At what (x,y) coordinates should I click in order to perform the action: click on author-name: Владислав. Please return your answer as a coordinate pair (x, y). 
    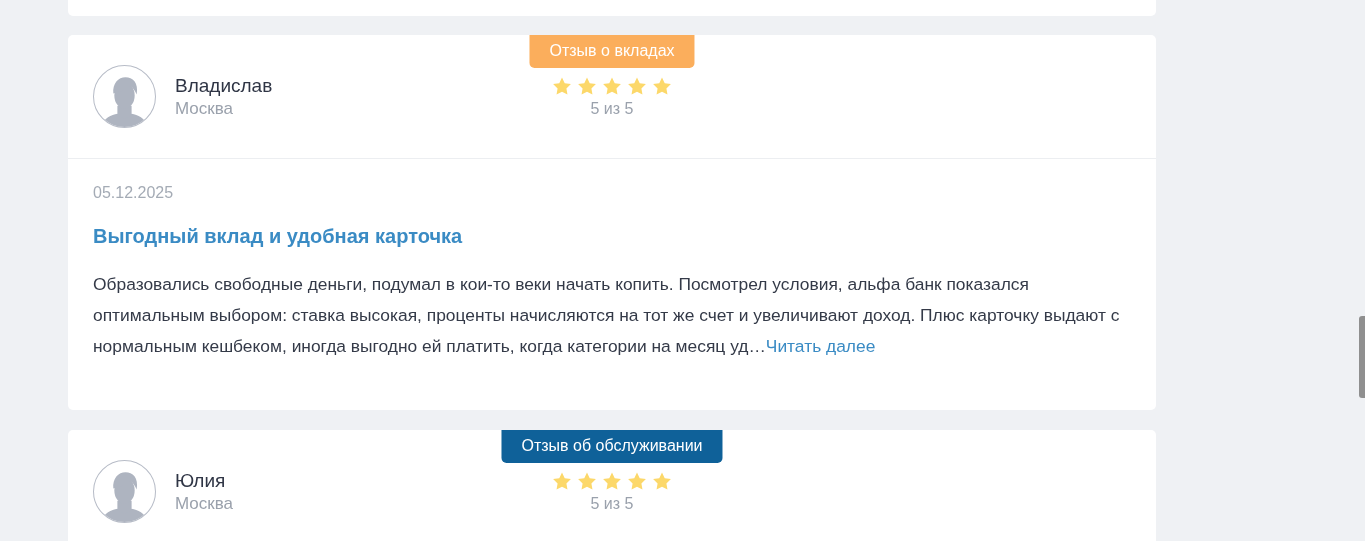
    Looking at the image, I should click on (224, 85).